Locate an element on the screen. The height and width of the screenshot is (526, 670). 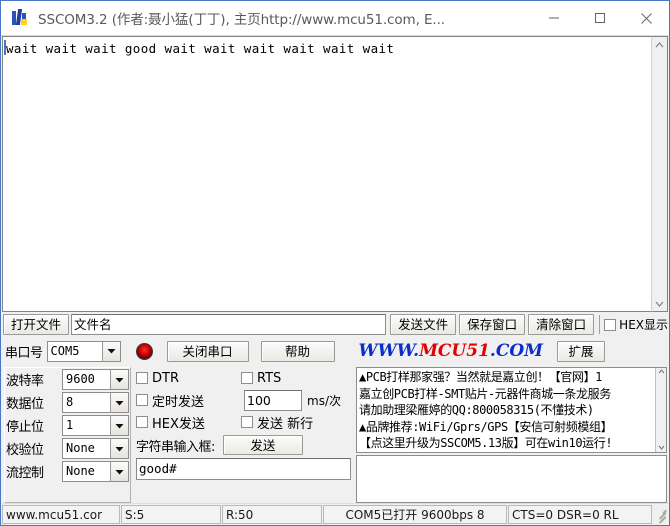
hex-send-checkbox-group: HEX发送 is located at coordinates (188, 422).